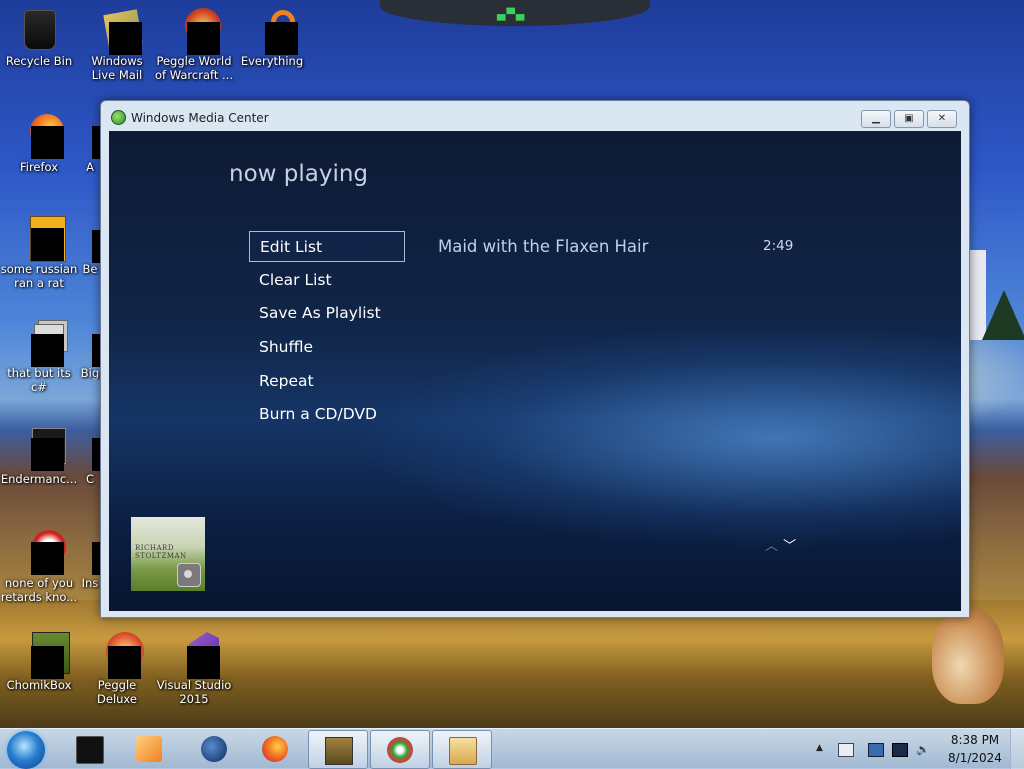  Describe the element at coordinates (327, 313) in the screenshot. I see `menu-item-save-as-playlist: Save As Playlist` at that location.